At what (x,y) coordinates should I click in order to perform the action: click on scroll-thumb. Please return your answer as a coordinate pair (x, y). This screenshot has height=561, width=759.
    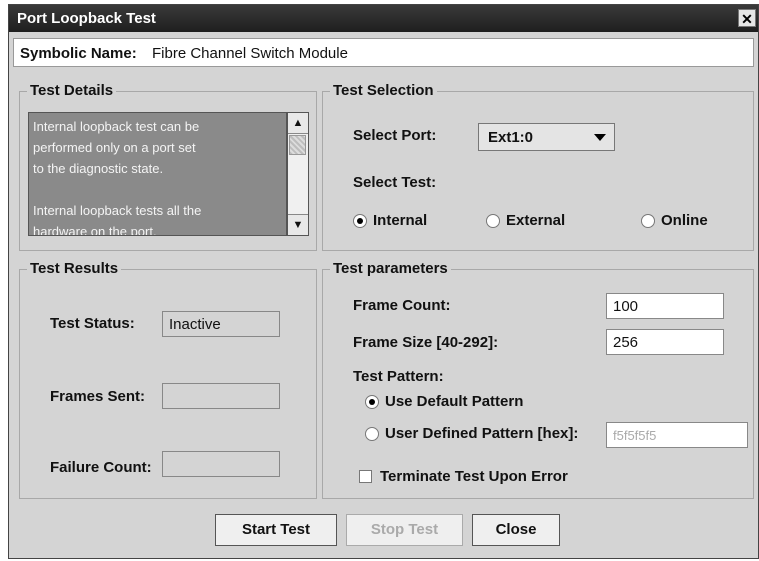
    Looking at the image, I should click on (297, 145).